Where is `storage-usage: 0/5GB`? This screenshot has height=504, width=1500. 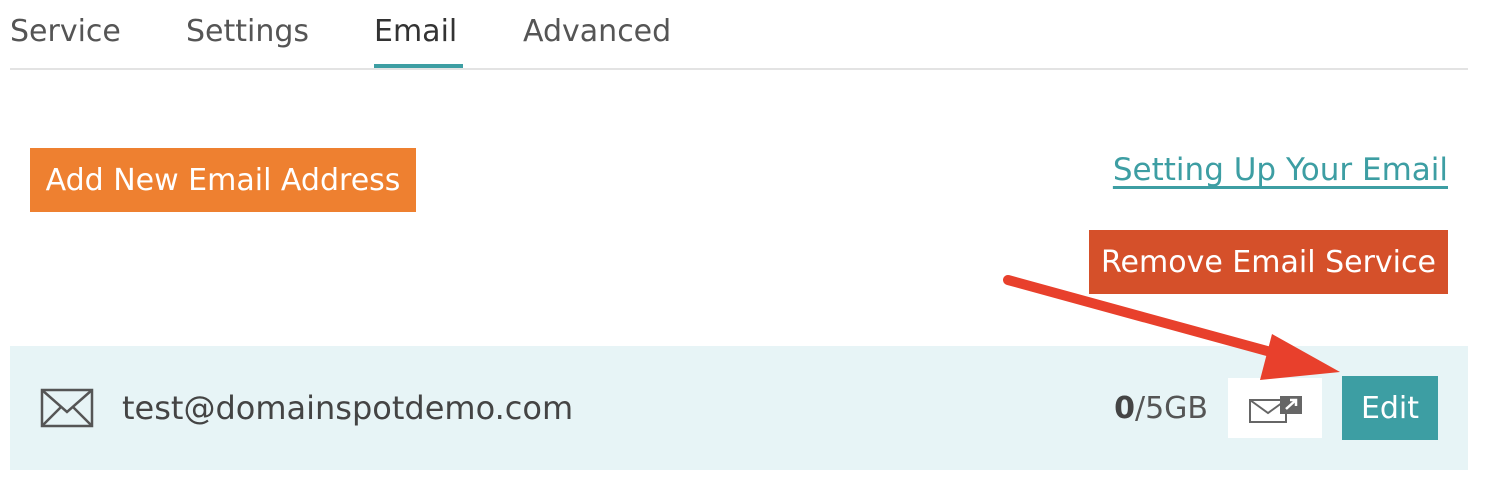 storage-usage: 0/5GB is located at coordinates (1161, 409).